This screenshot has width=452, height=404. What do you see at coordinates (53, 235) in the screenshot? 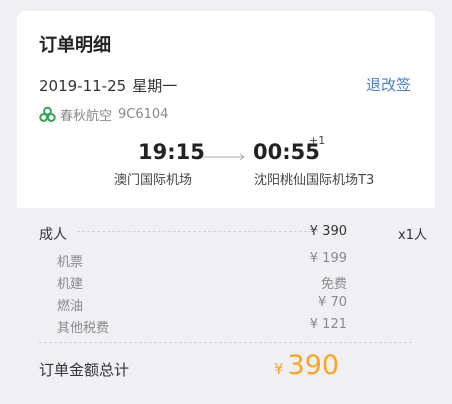
I see `adult-label: 成人` at bounding box center [53, 235].